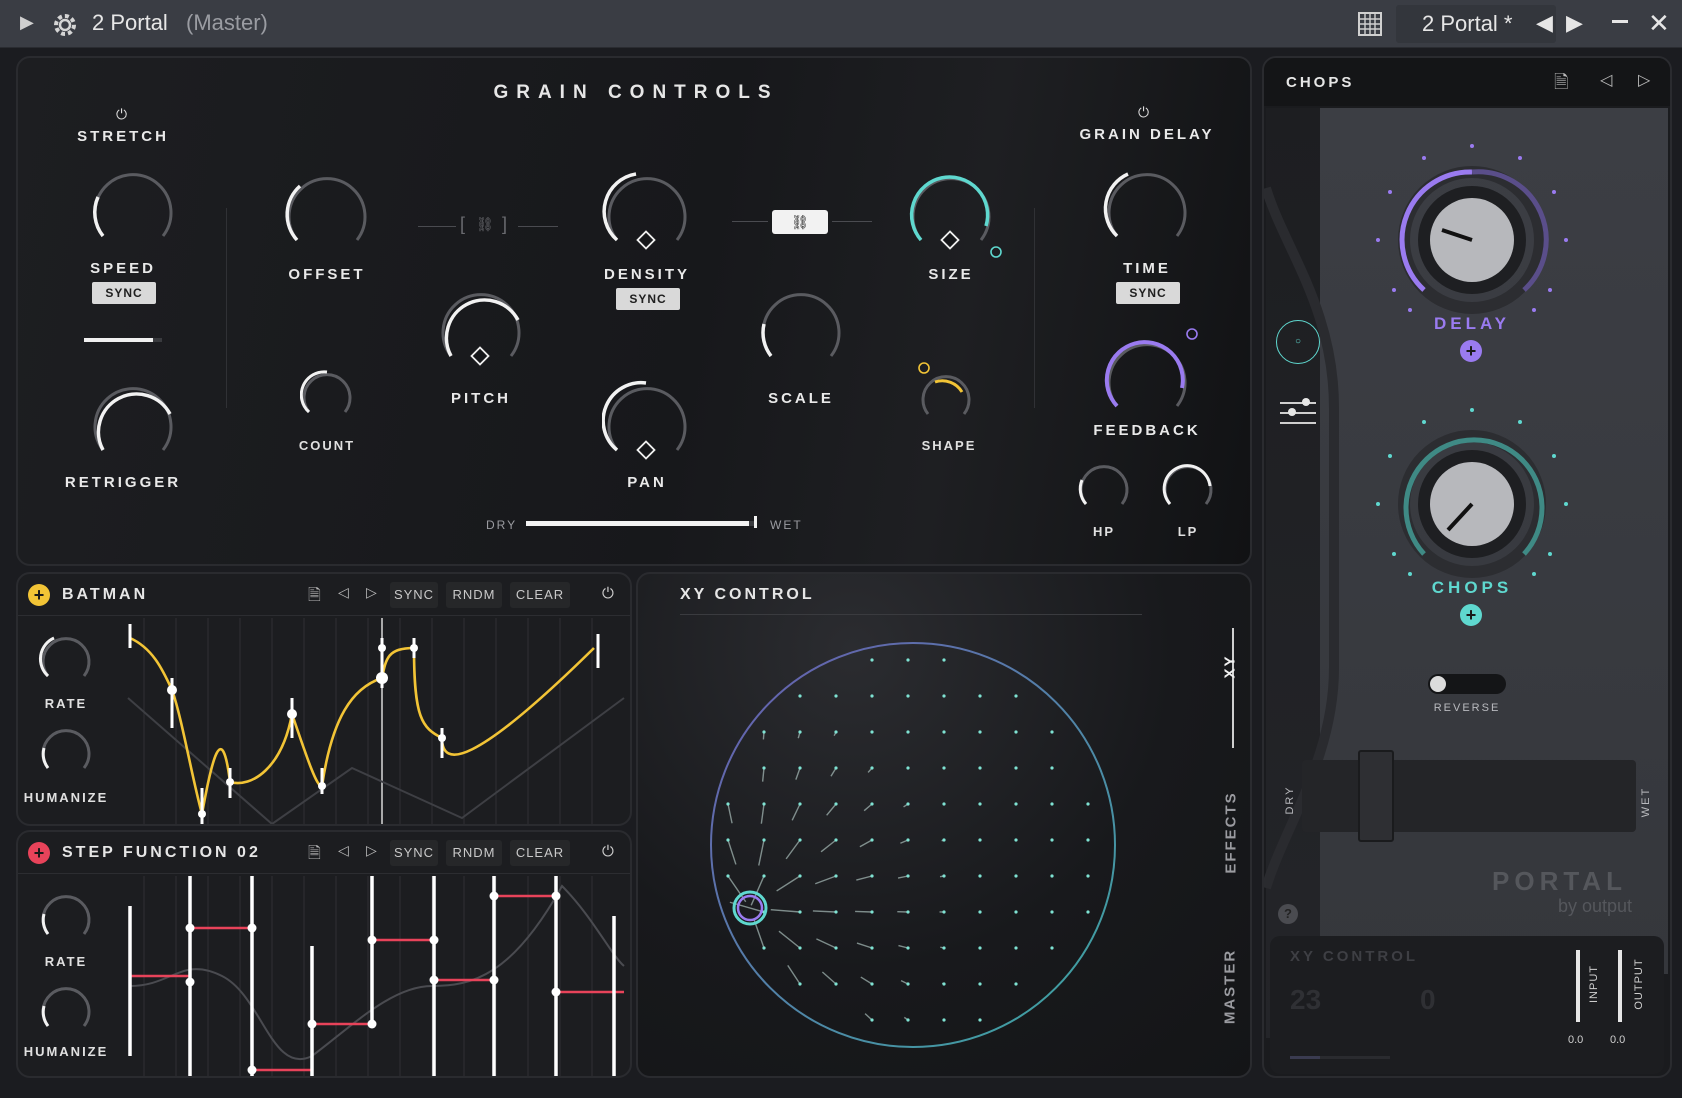  What do you see at coordinates (1467, 684) in the screenshot?
I see `reverse-toggle` at bounding box center [1467, 684].